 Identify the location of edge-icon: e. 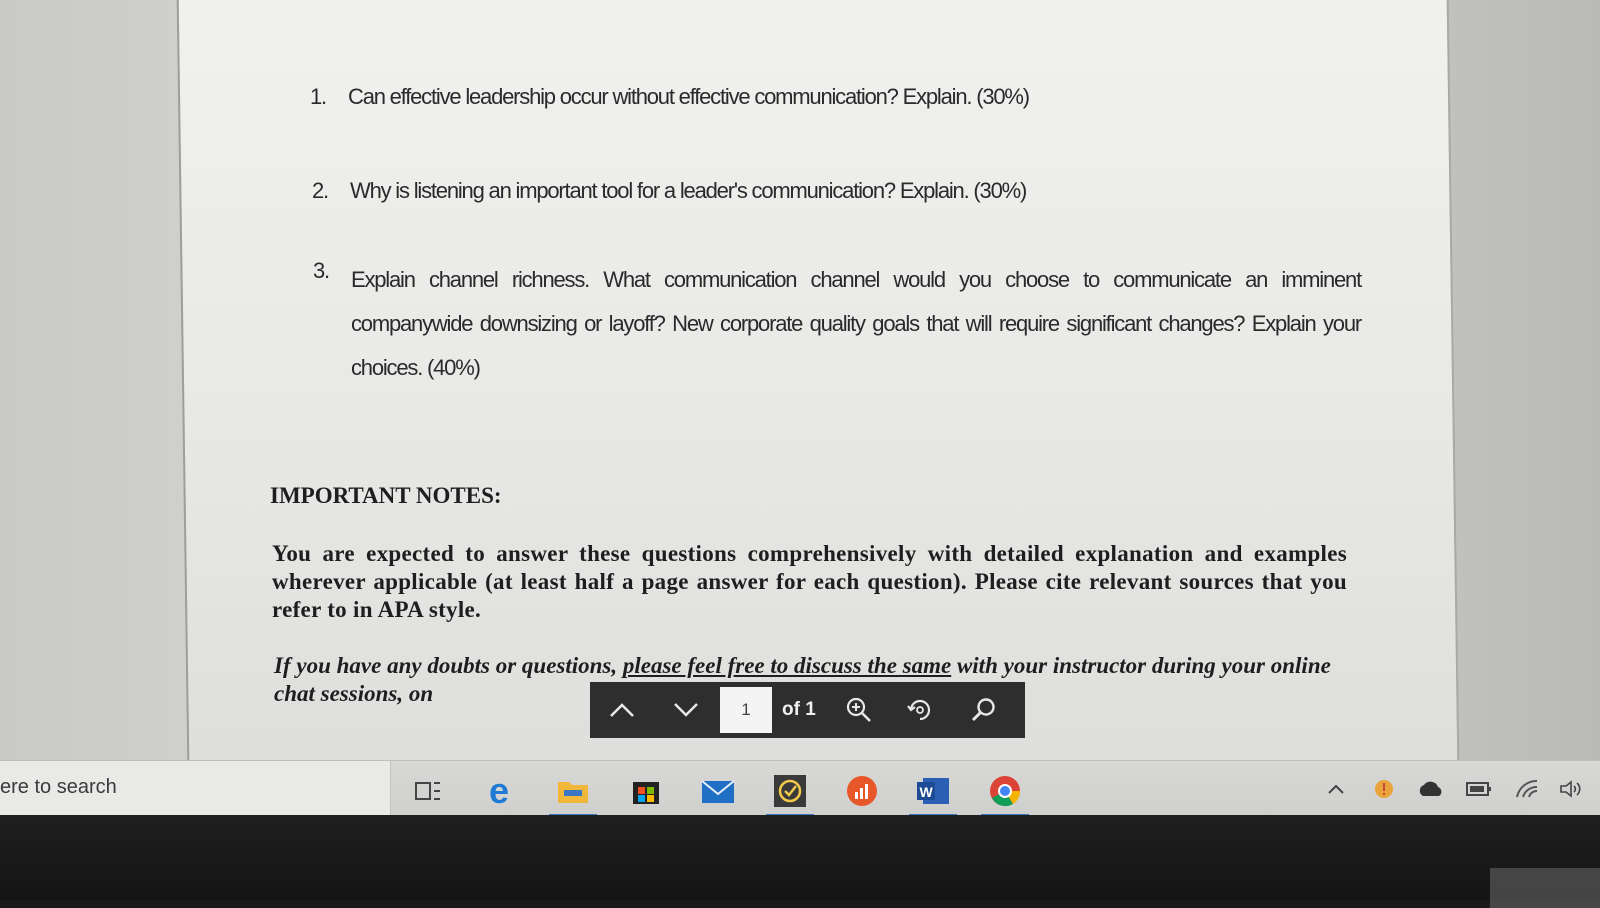
(502, 791).